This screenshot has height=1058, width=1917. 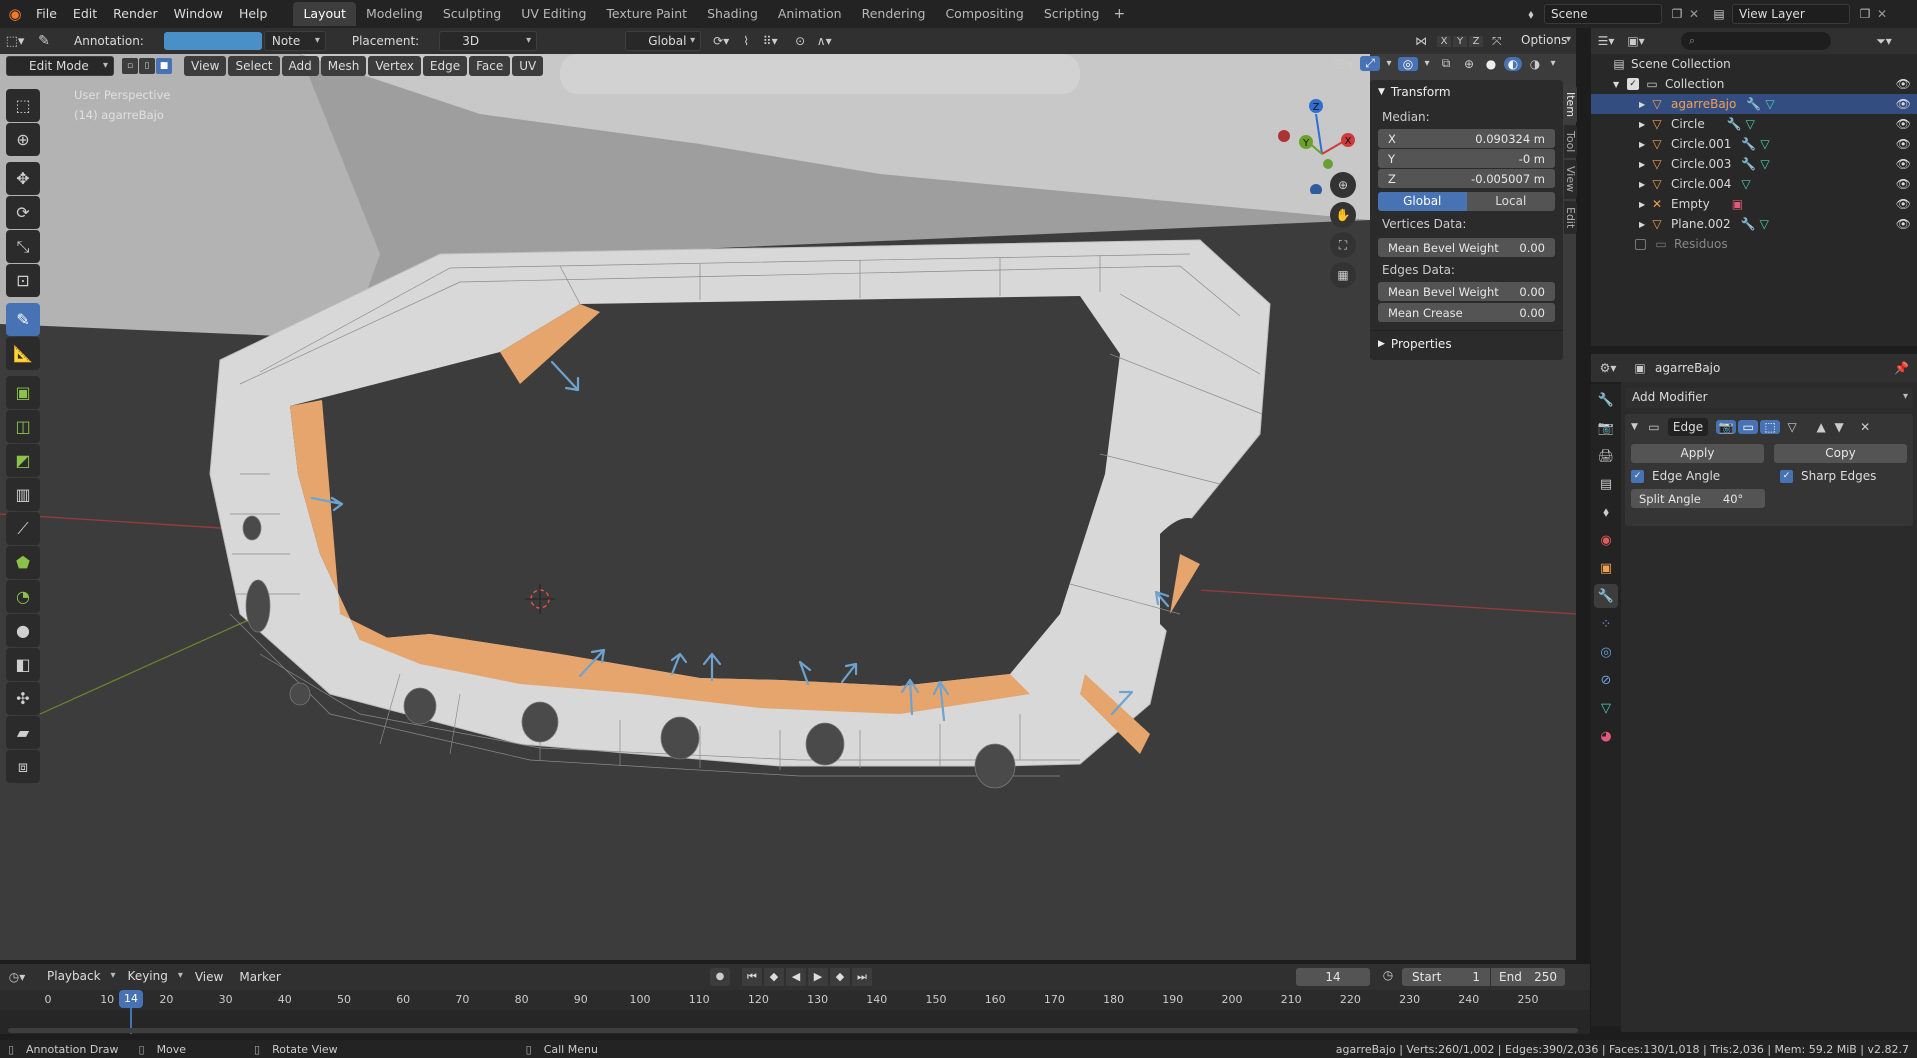 I want to click on preview-range-icon: ◷, so click(x=1388, y=975).